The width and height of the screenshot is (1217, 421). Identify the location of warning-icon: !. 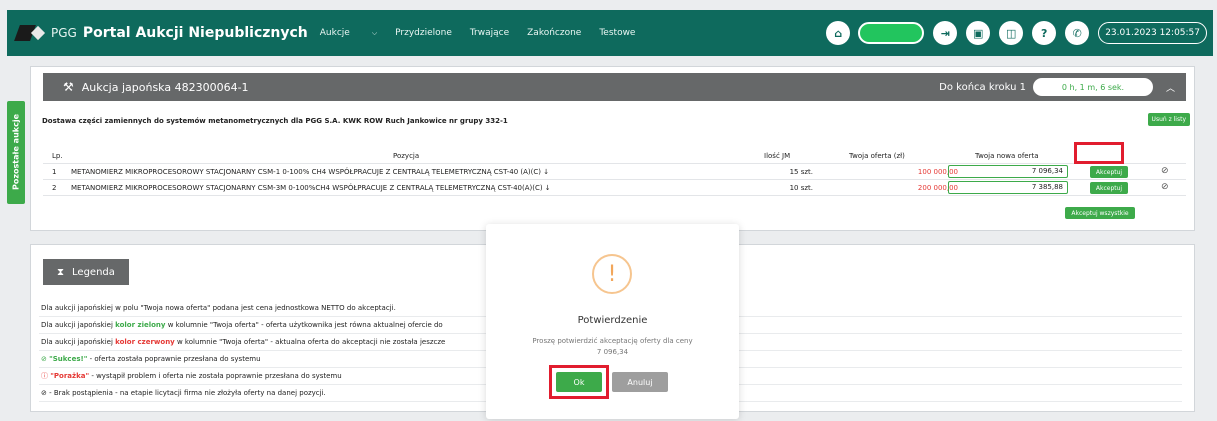
(612, 274).